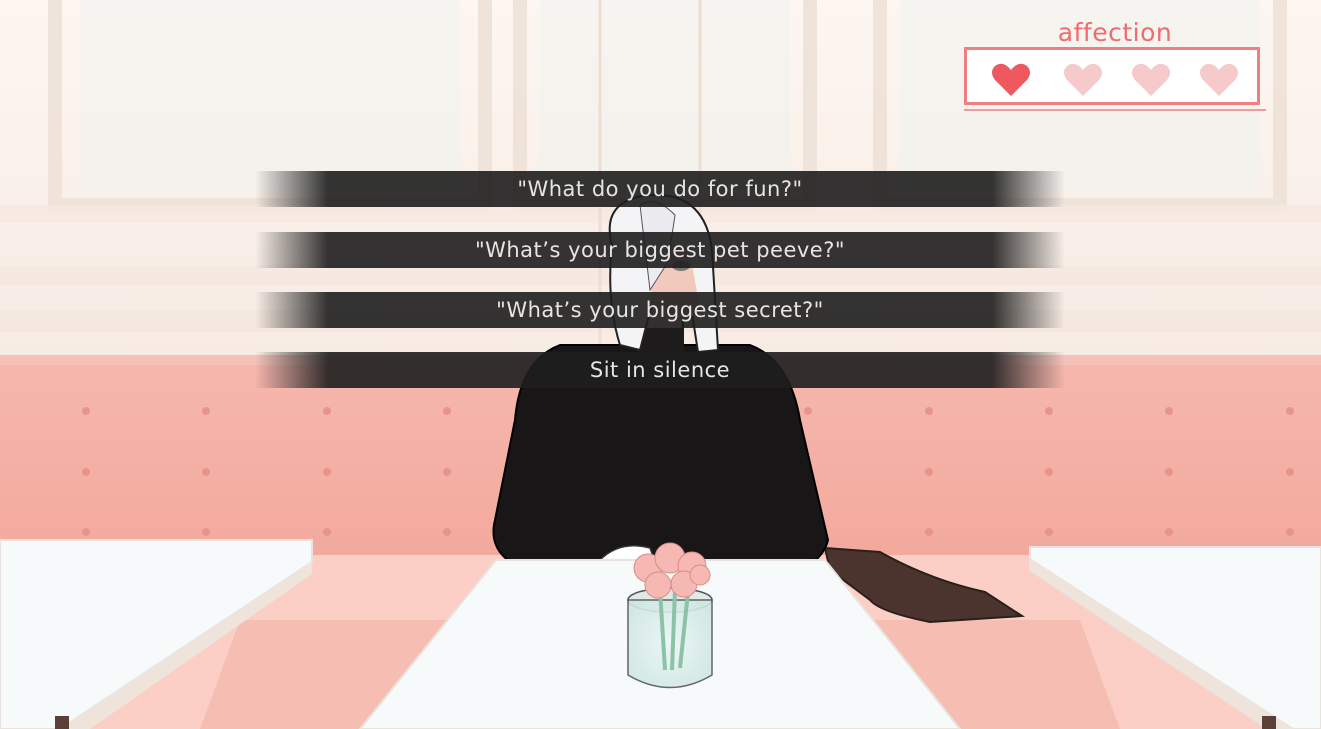 The image size is (1321, 729). What do you see at coordinates (660, 310) in the screenshot?
I see `choice-secret-question: "What’s your biggest secret?"` at bounding box center [660, 310].